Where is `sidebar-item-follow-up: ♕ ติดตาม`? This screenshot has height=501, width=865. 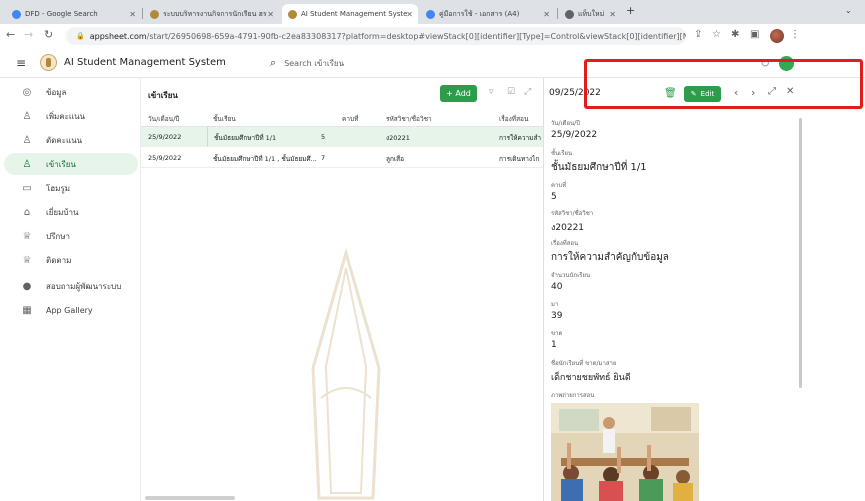 sidebar-item-follow-up: ♕ ติดตาม is located at coordinates (71, 260).